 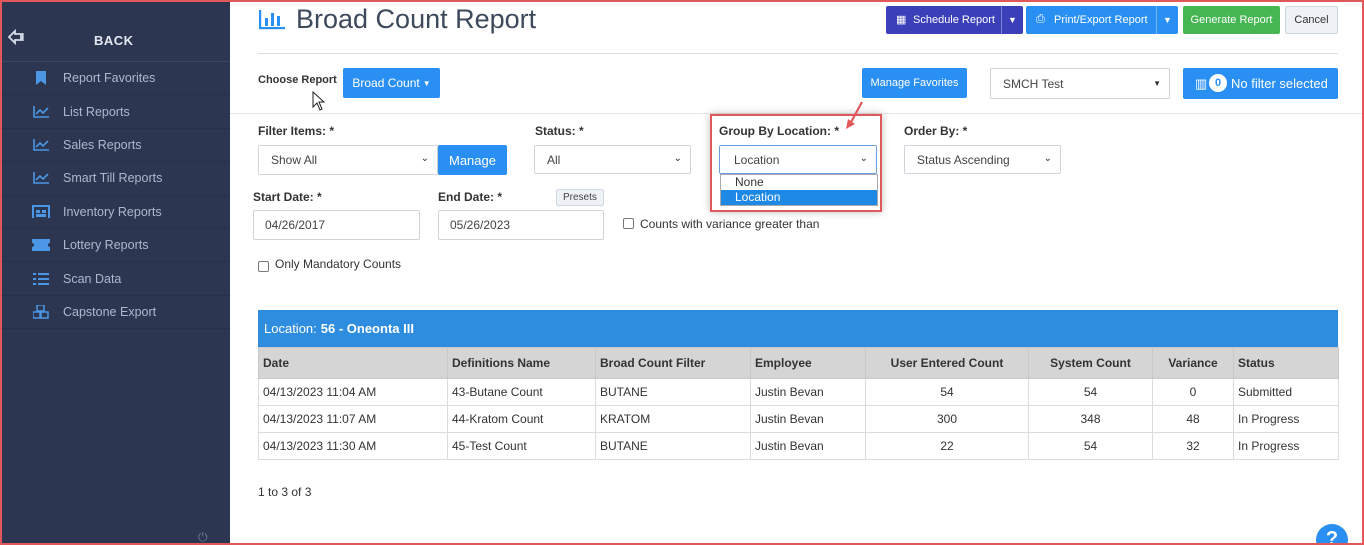 What do you see at coordinates (521, 225) in the screenshot?
I see `end-date-input: 05/26/2023` at bounding box center [521, 225].